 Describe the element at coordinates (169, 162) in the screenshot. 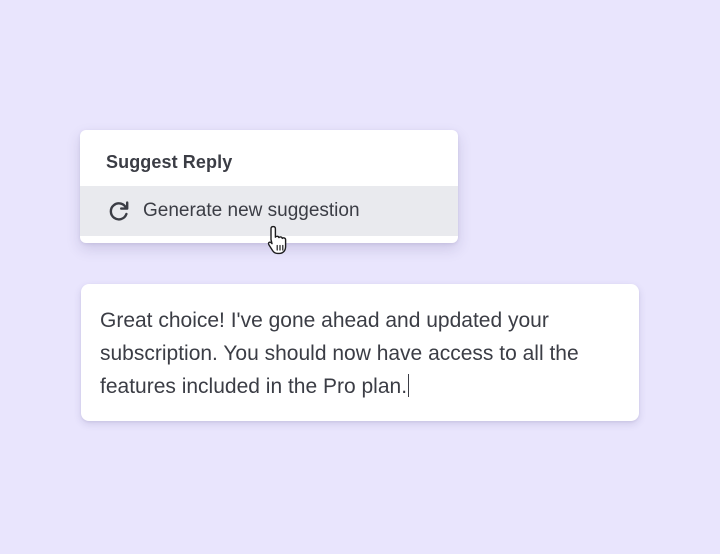

I see `menu-title: Suggest Reply` at that location.